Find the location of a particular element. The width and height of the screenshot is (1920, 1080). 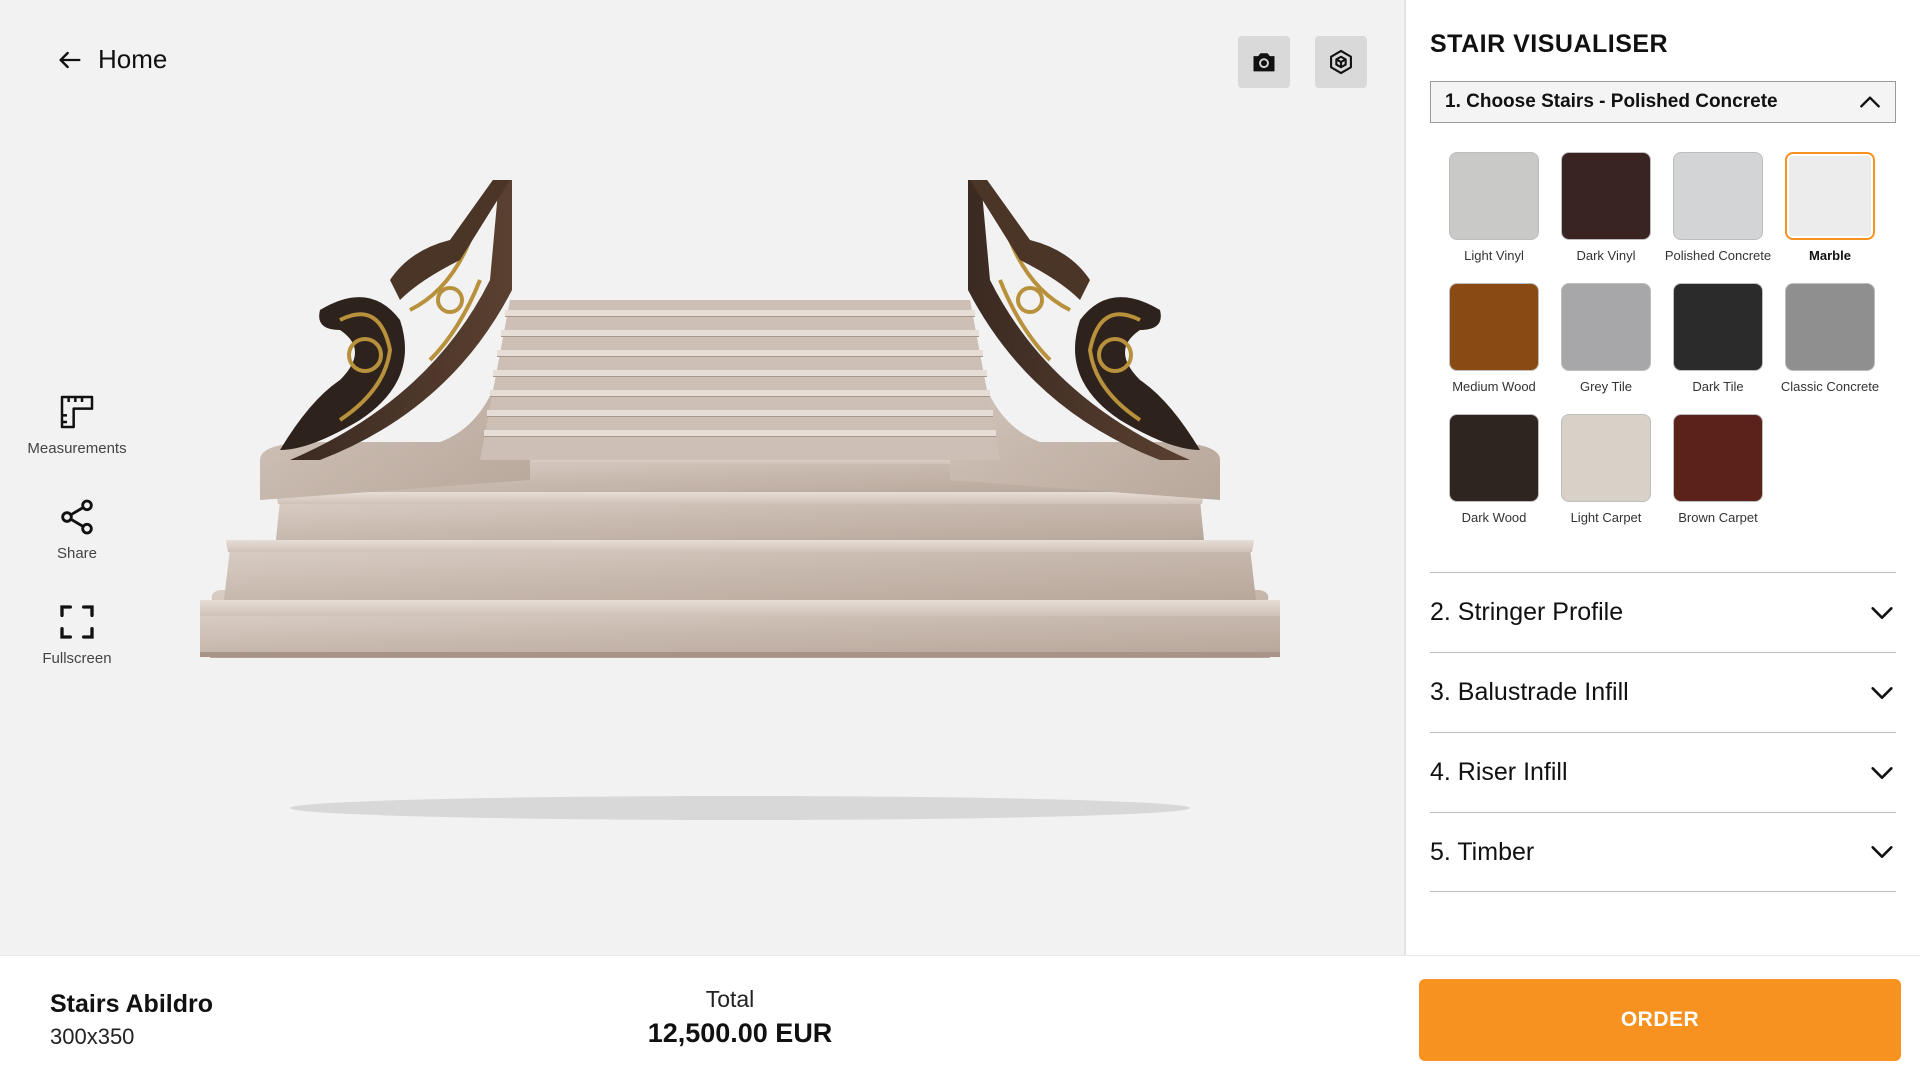

swatch-dark-tile: Dark Tile is located at coordinates (1718, 338).